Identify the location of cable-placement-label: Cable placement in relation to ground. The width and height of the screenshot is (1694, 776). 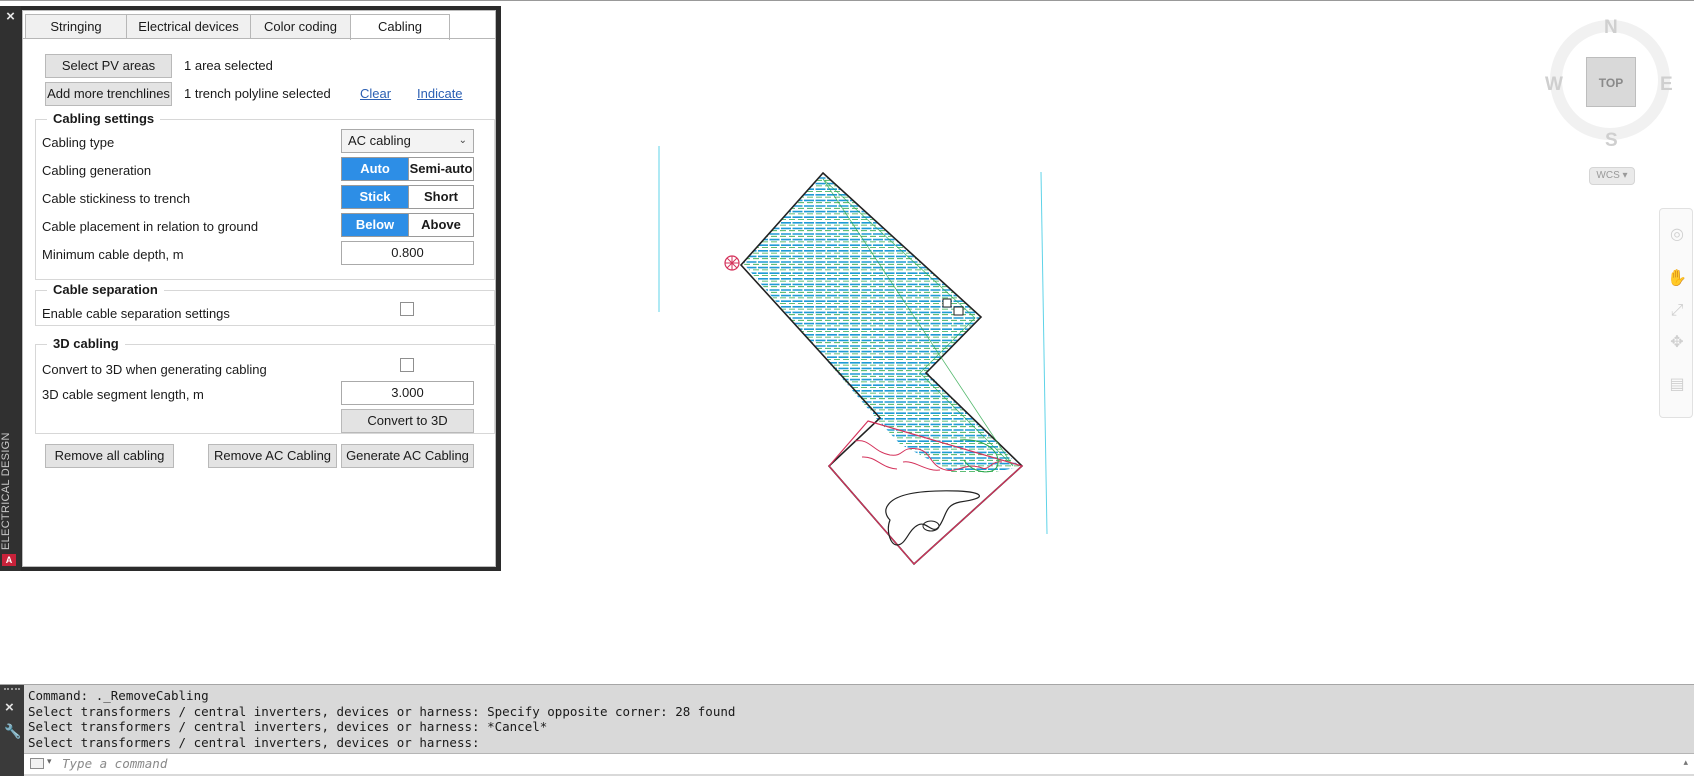
(150, 226).